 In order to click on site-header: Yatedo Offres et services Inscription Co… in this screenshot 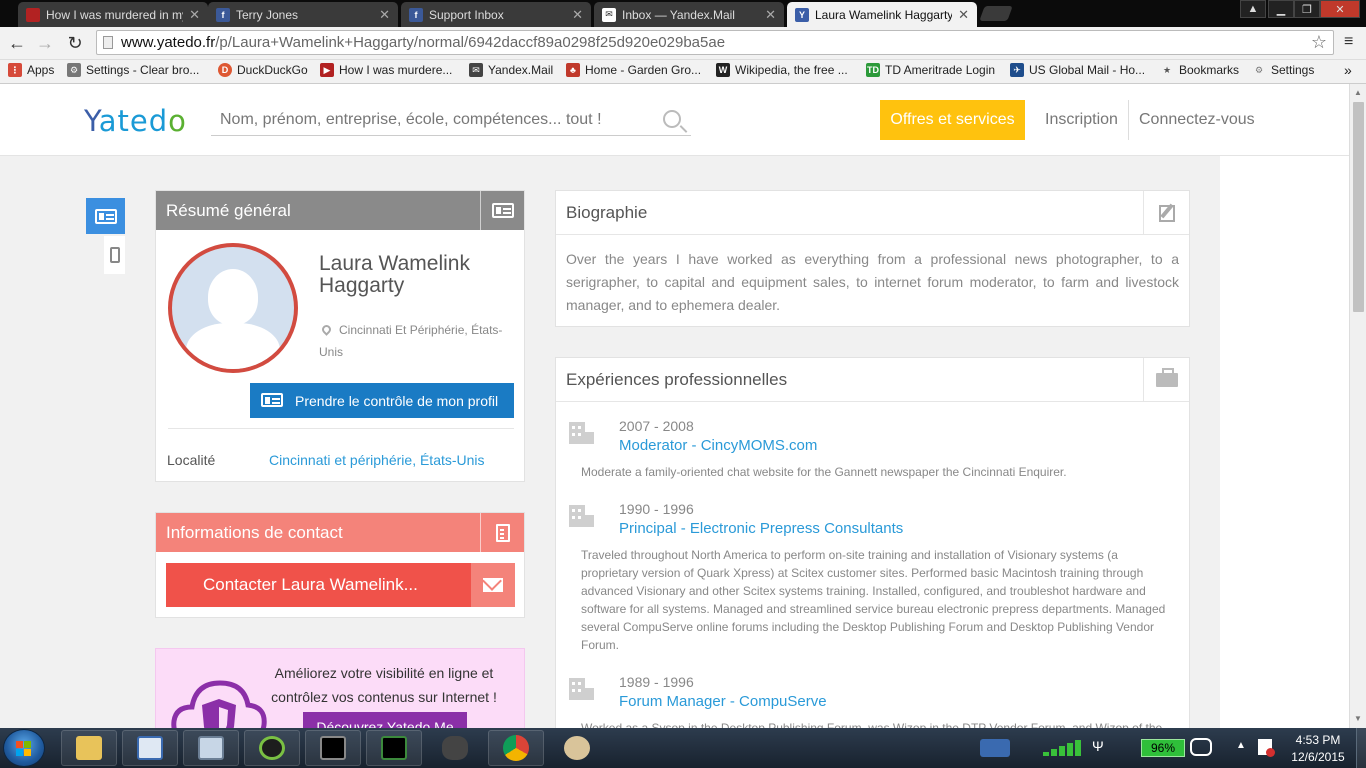, I will do `click(674, 120)`.